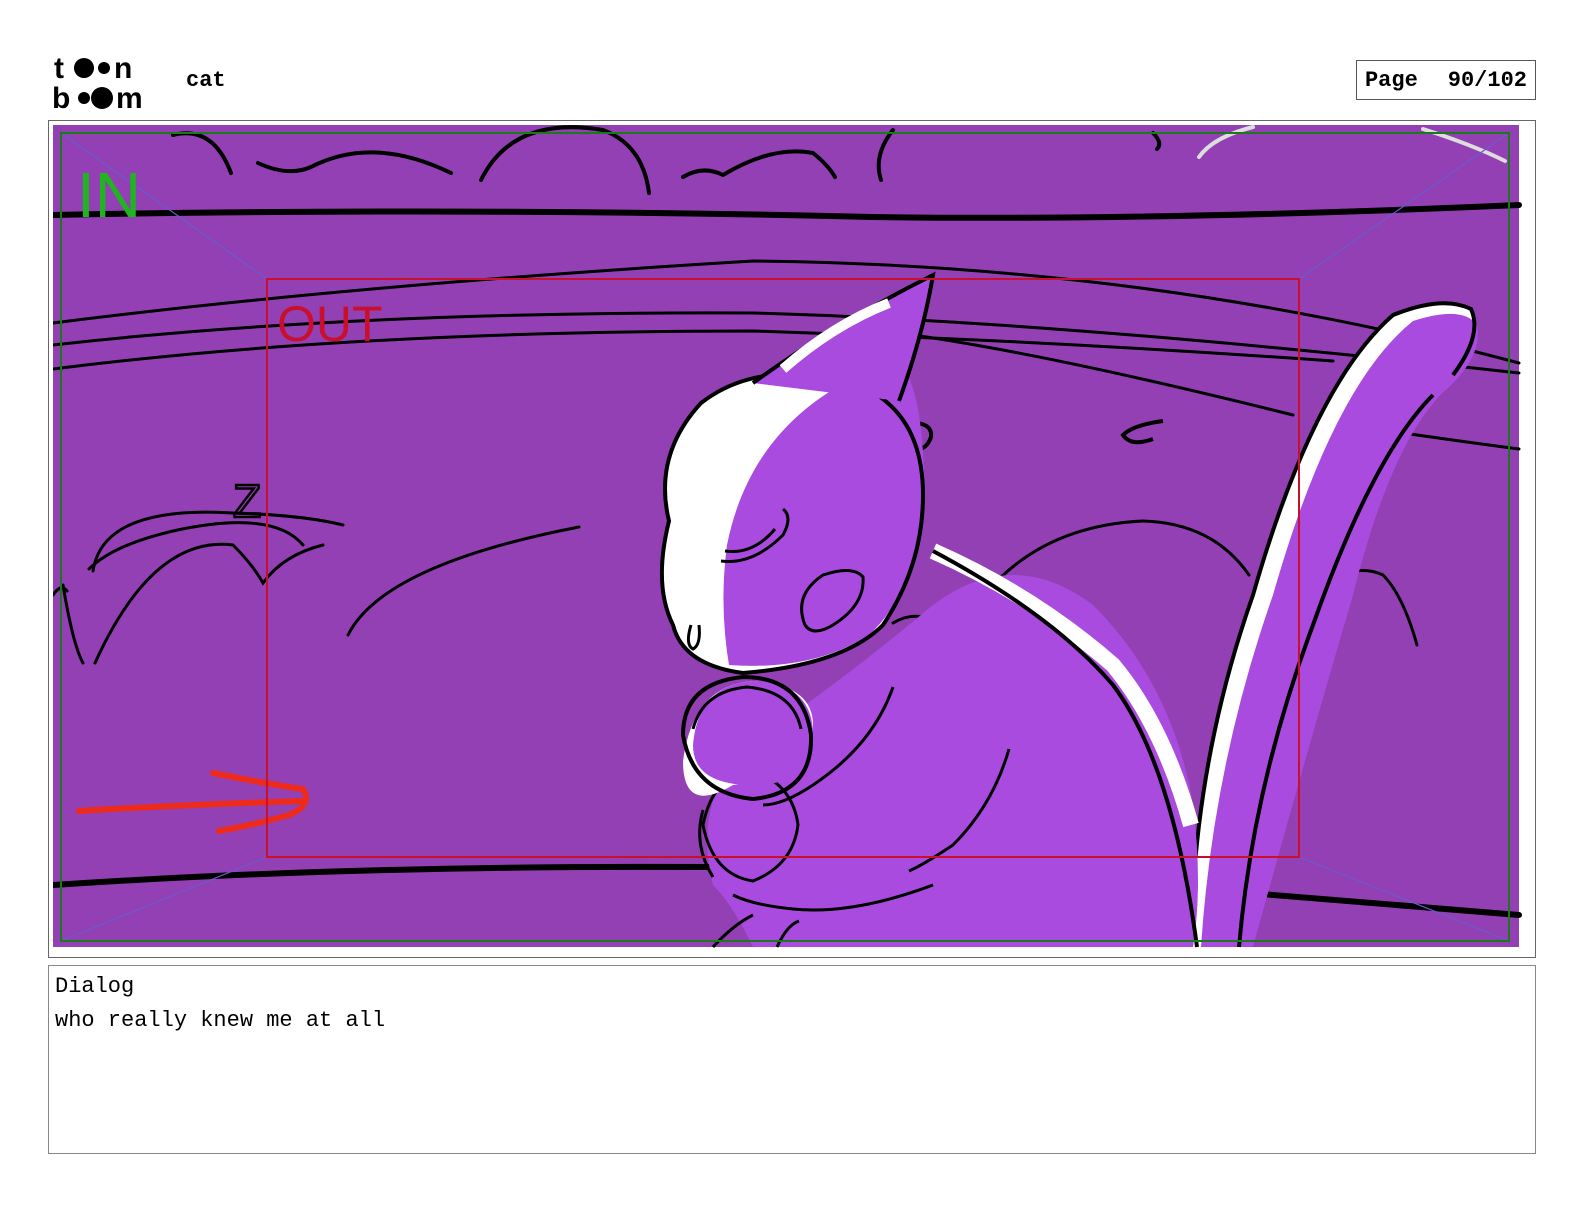 The image size is (1584, 1224). I want to click on page-label: Page, so click(1391, 80).